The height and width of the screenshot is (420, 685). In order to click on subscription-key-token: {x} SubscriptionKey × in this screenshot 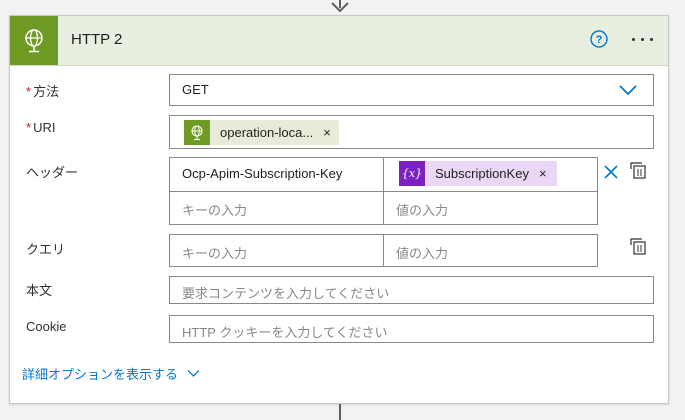, I will do `click(478, 173)`.